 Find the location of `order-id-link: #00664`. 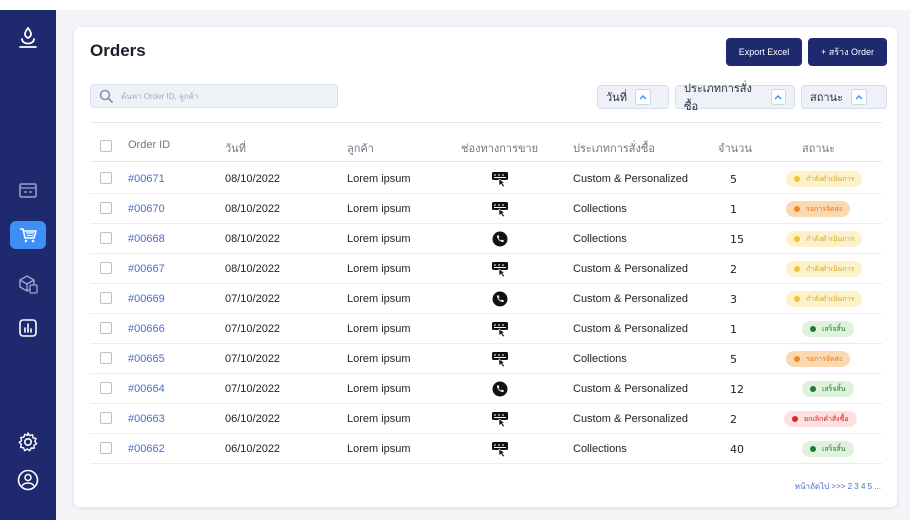

order-id-link: #00664 is located at coordinates (146, 389).